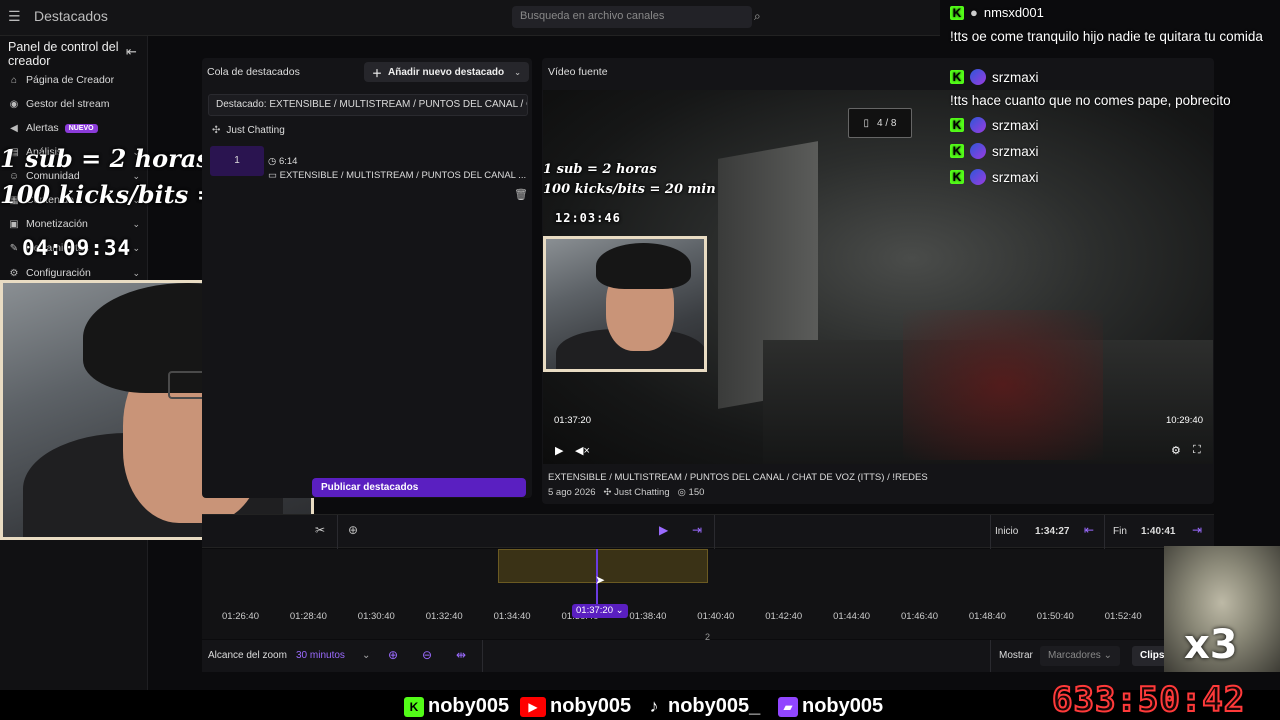 The height and width of the screenshot is (720, 1280). I want to click on youtube-logo-icon: ▶, so click(533, 706).